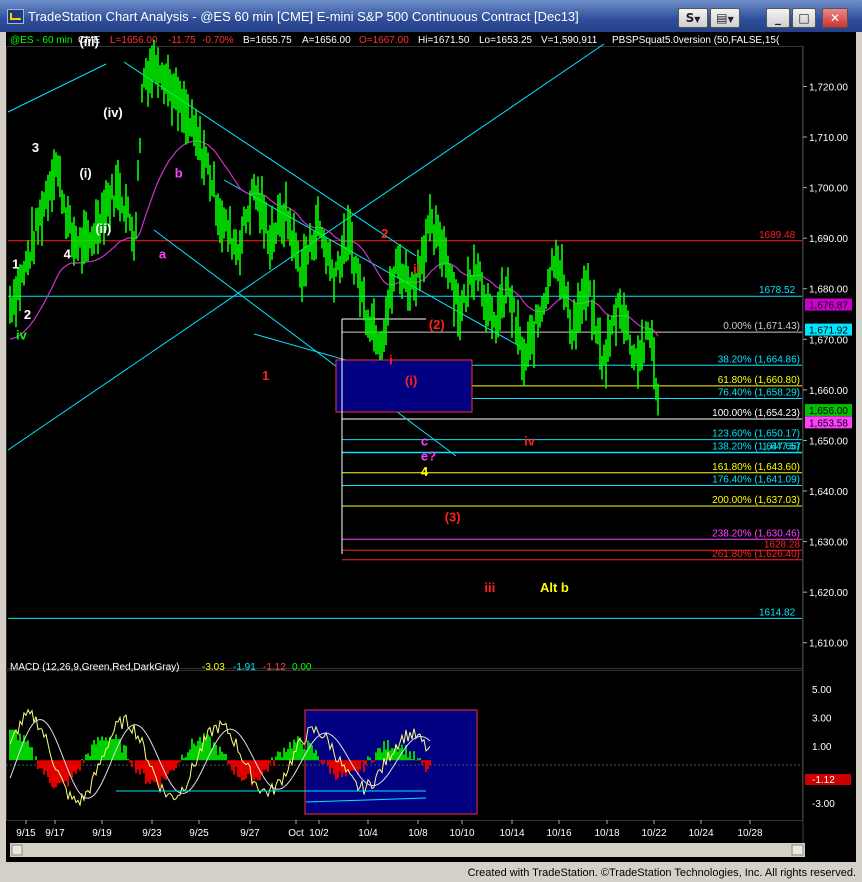 The height and width of the screenshot is (882, 862). I want to click on date-tick-label: 9/17, so click(55, 833).